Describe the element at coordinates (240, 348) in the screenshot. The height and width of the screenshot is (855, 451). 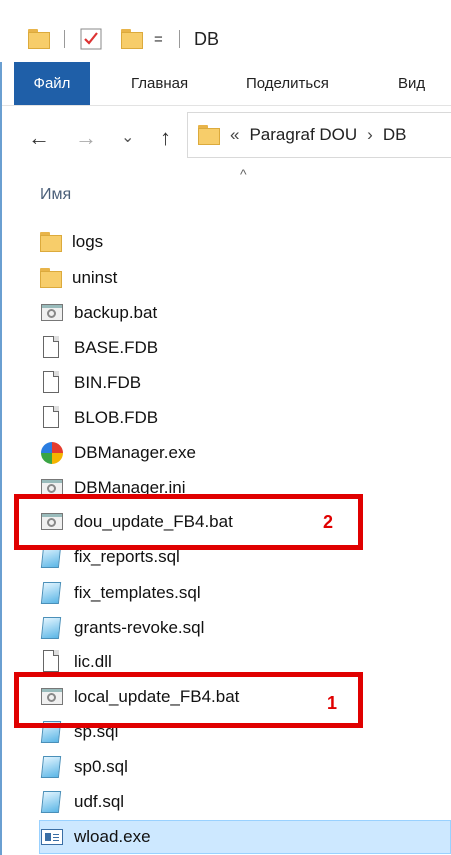
I see `list-item: BASE.FDB` at that location.